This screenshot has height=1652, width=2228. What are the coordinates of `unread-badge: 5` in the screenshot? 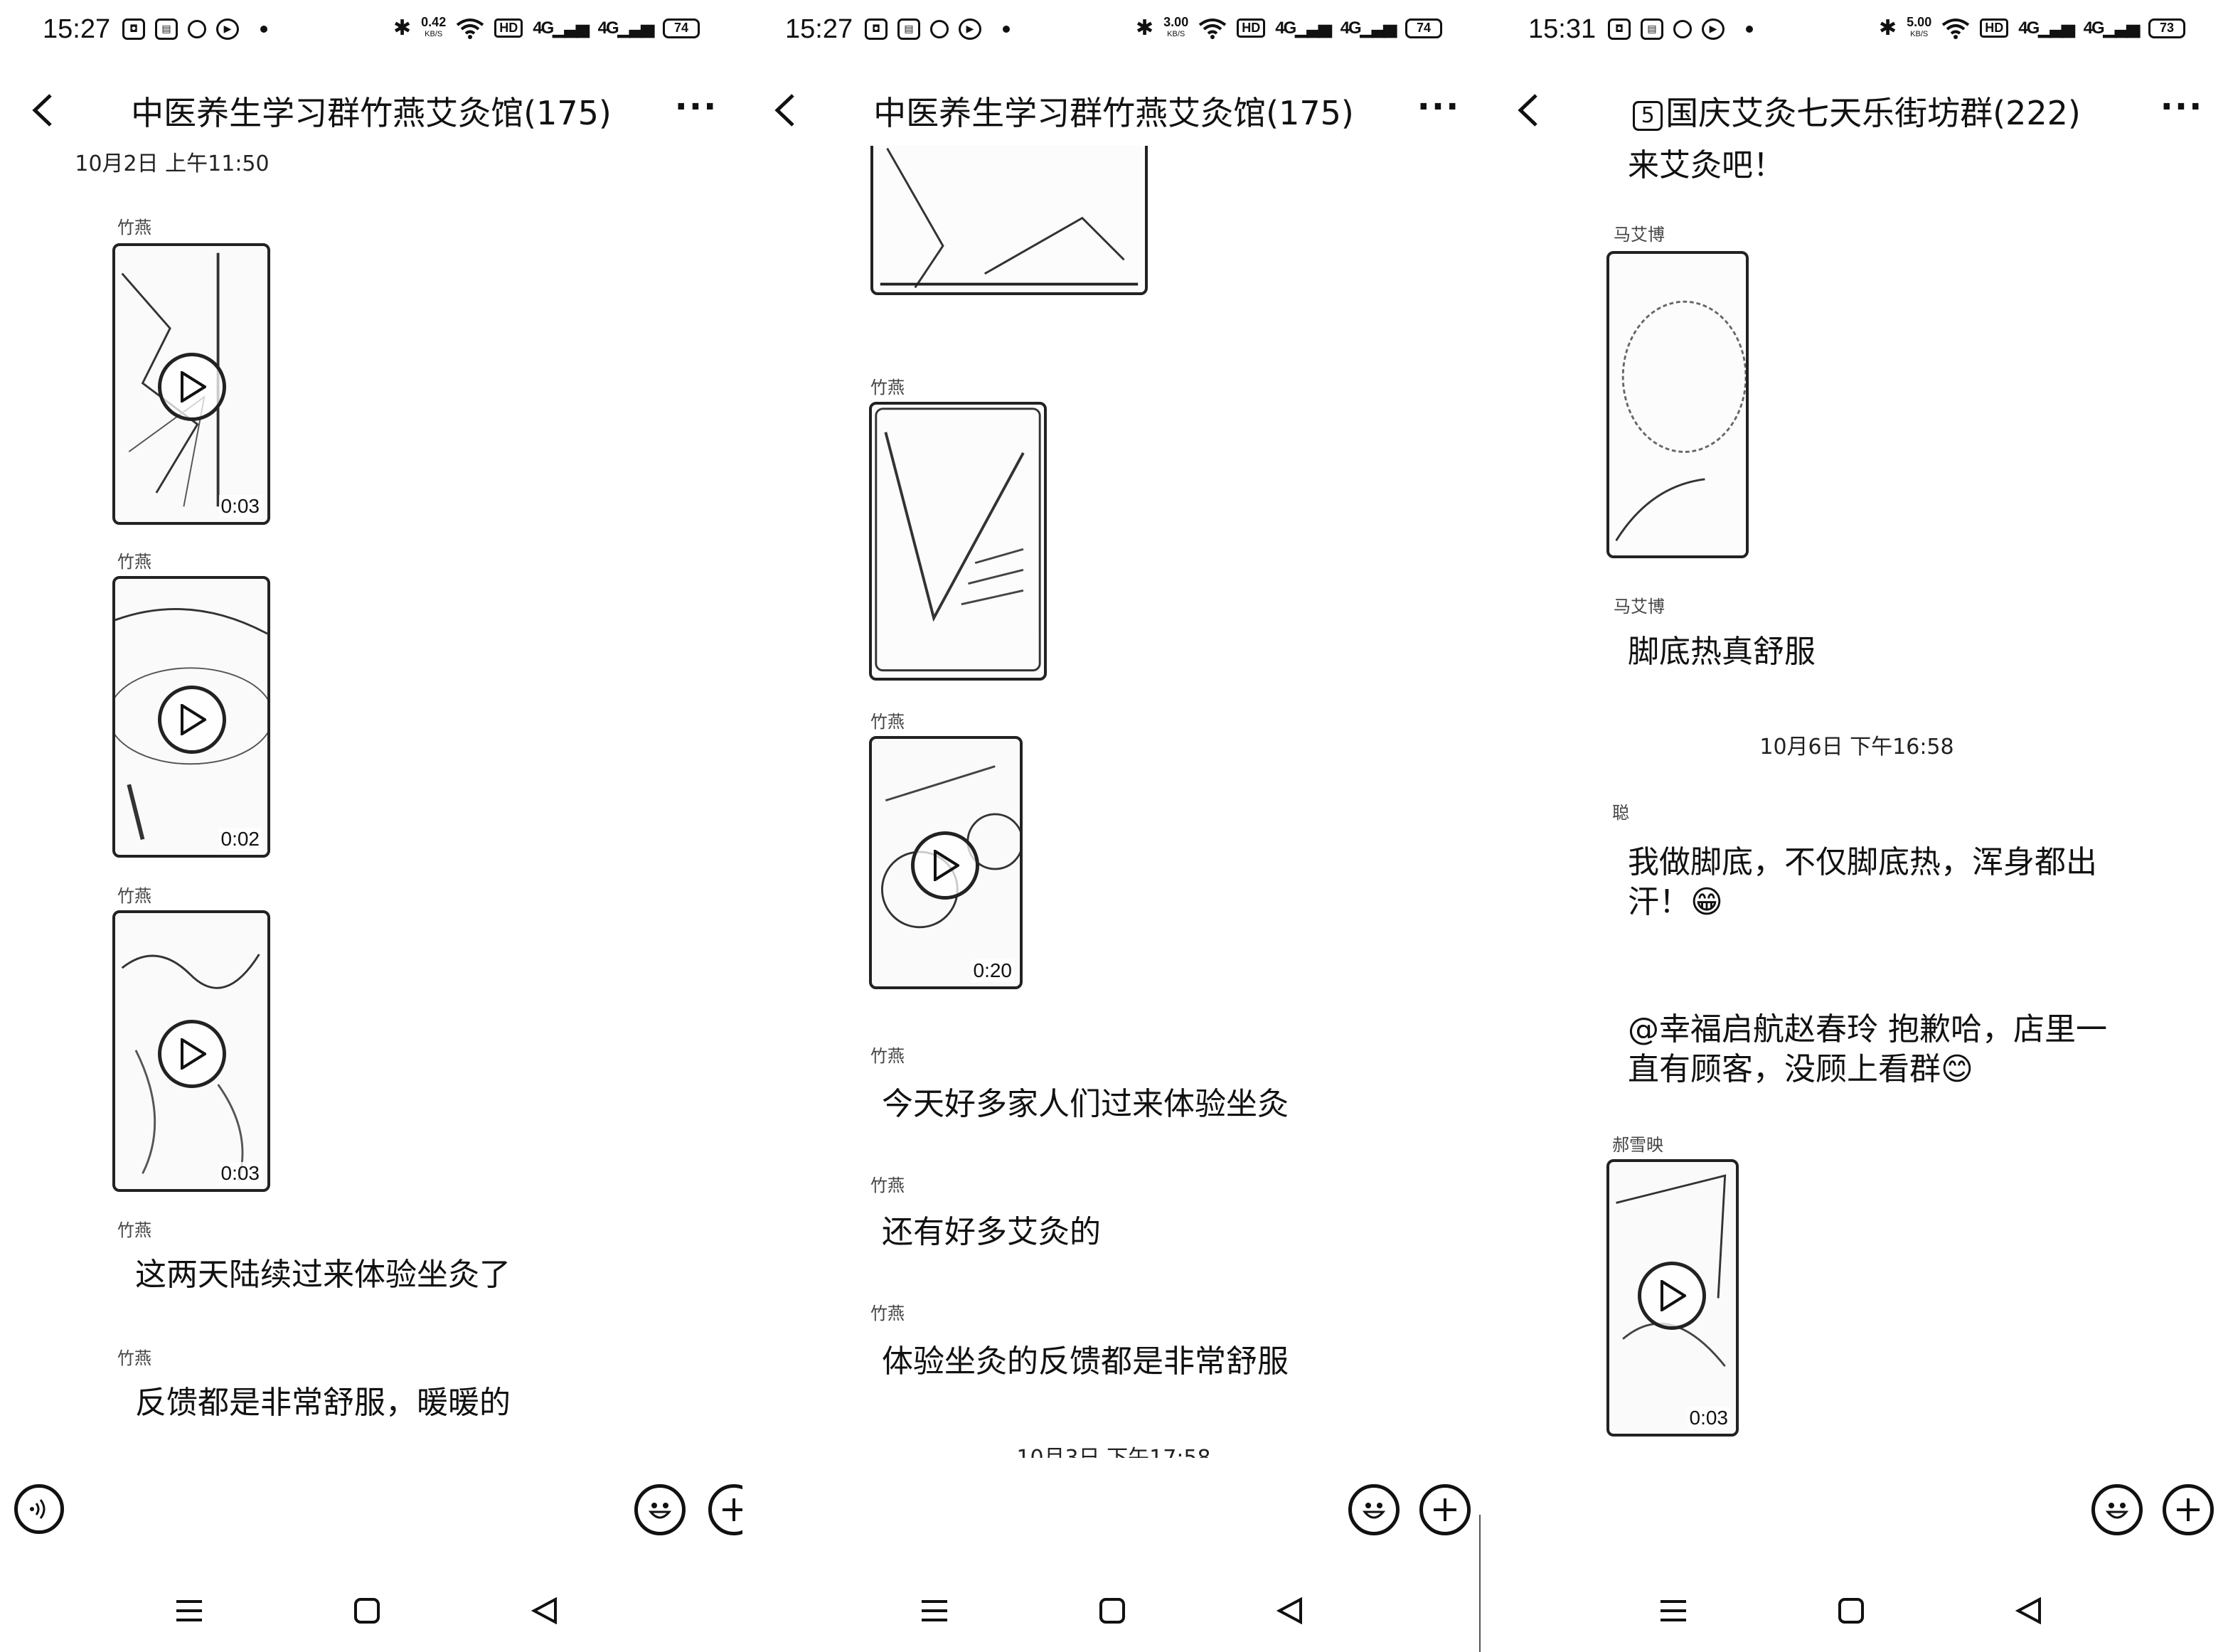 It's located at (1648, 115).